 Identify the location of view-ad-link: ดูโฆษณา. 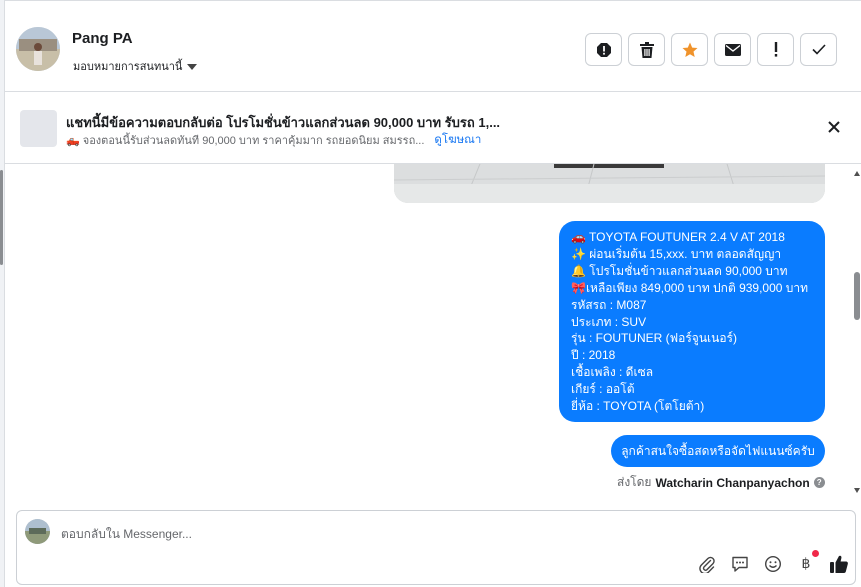
(457, 140).